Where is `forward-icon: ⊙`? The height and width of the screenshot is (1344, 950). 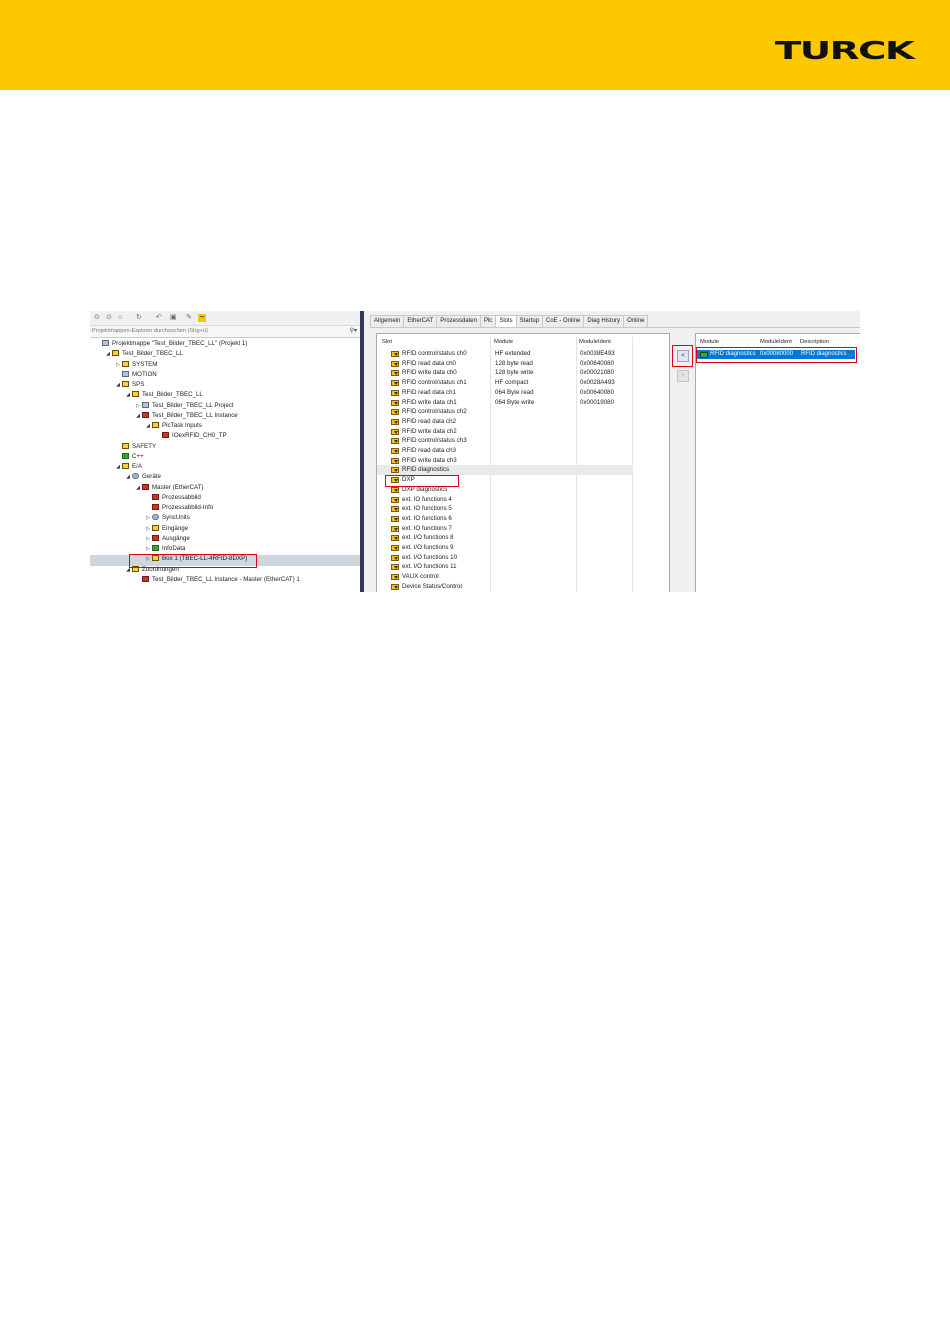 forward-icon: ⊙ is located at coordinates (109, 318).